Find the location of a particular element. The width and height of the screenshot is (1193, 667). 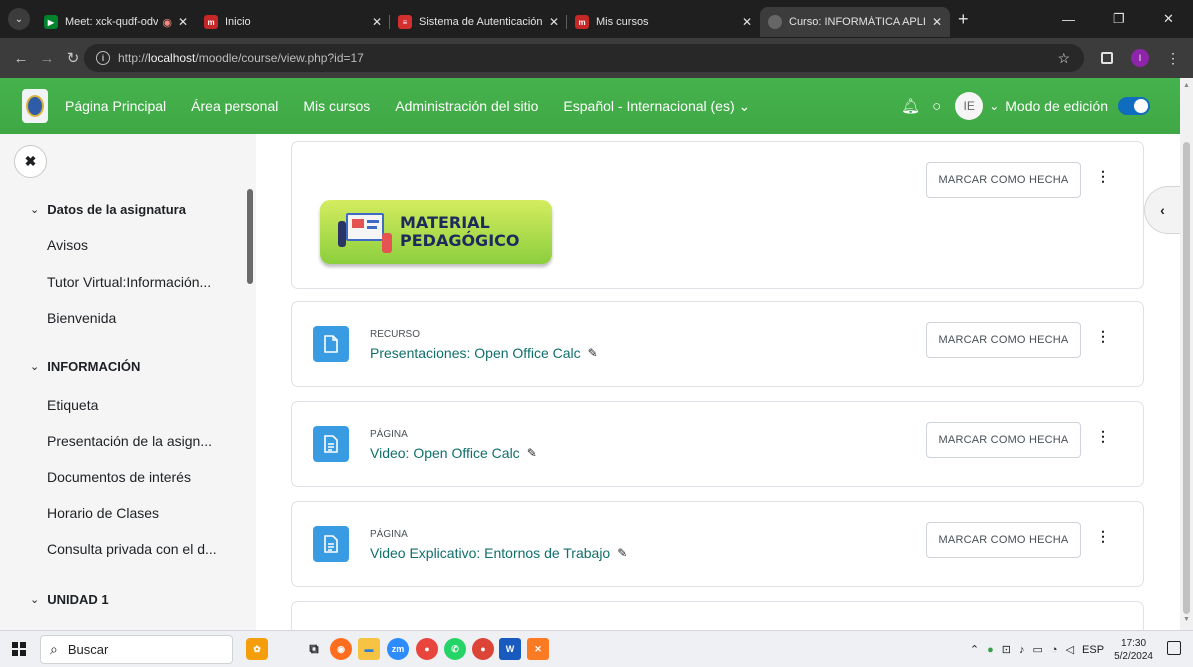

page-scrollbar: ▲ ▼ is located at coordinates (1186, 354).